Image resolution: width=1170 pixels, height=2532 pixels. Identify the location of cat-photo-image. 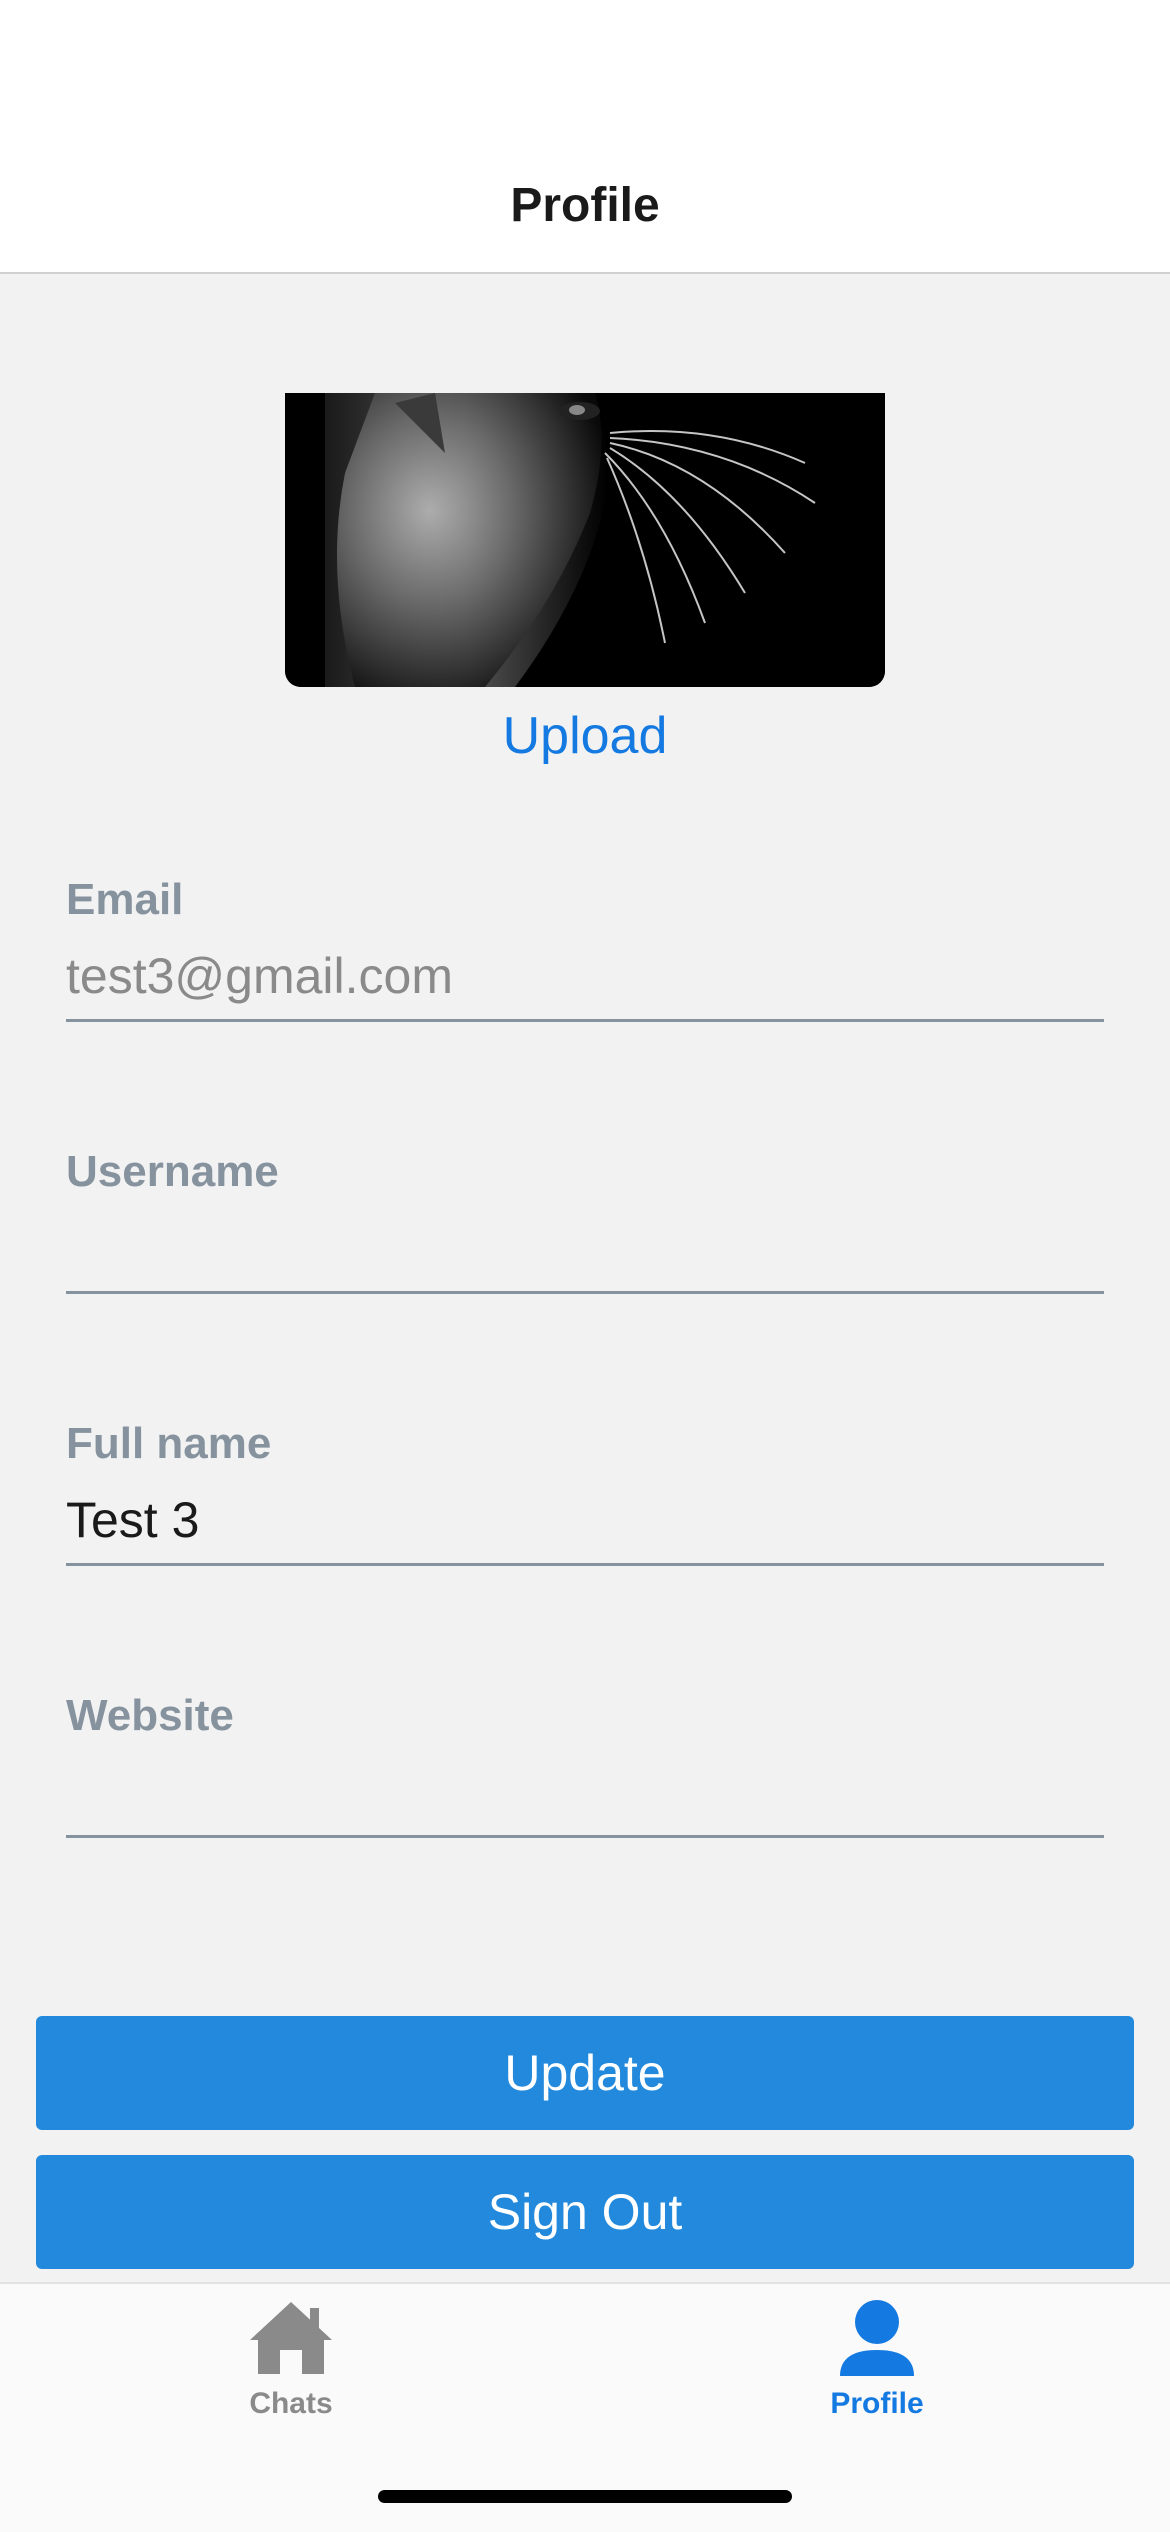
(585, 540).